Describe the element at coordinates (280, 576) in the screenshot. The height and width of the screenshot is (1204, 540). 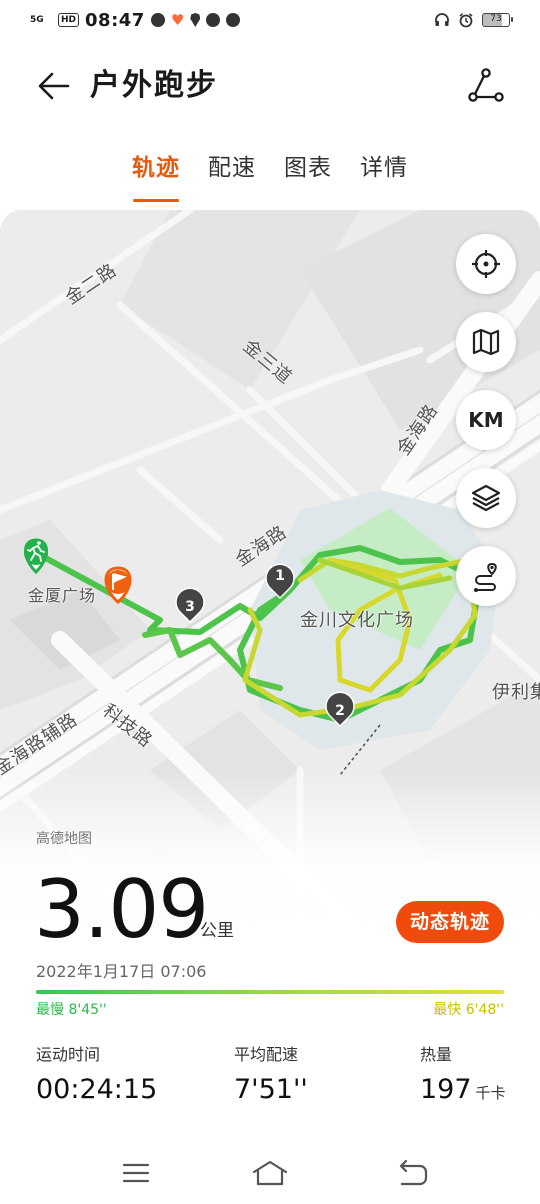
I see `km-marker-1-label: 1` at that location.